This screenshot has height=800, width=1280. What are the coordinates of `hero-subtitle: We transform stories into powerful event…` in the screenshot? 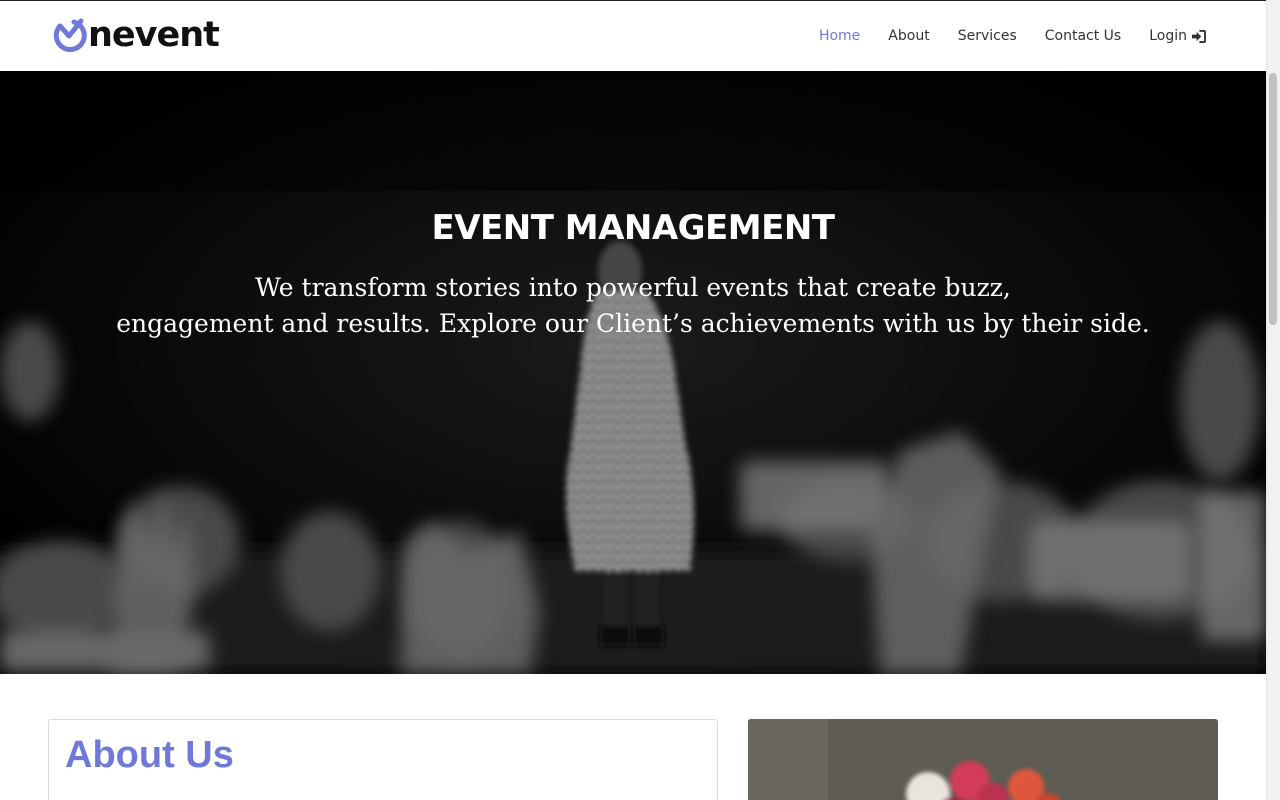 It's located at (633, 306).